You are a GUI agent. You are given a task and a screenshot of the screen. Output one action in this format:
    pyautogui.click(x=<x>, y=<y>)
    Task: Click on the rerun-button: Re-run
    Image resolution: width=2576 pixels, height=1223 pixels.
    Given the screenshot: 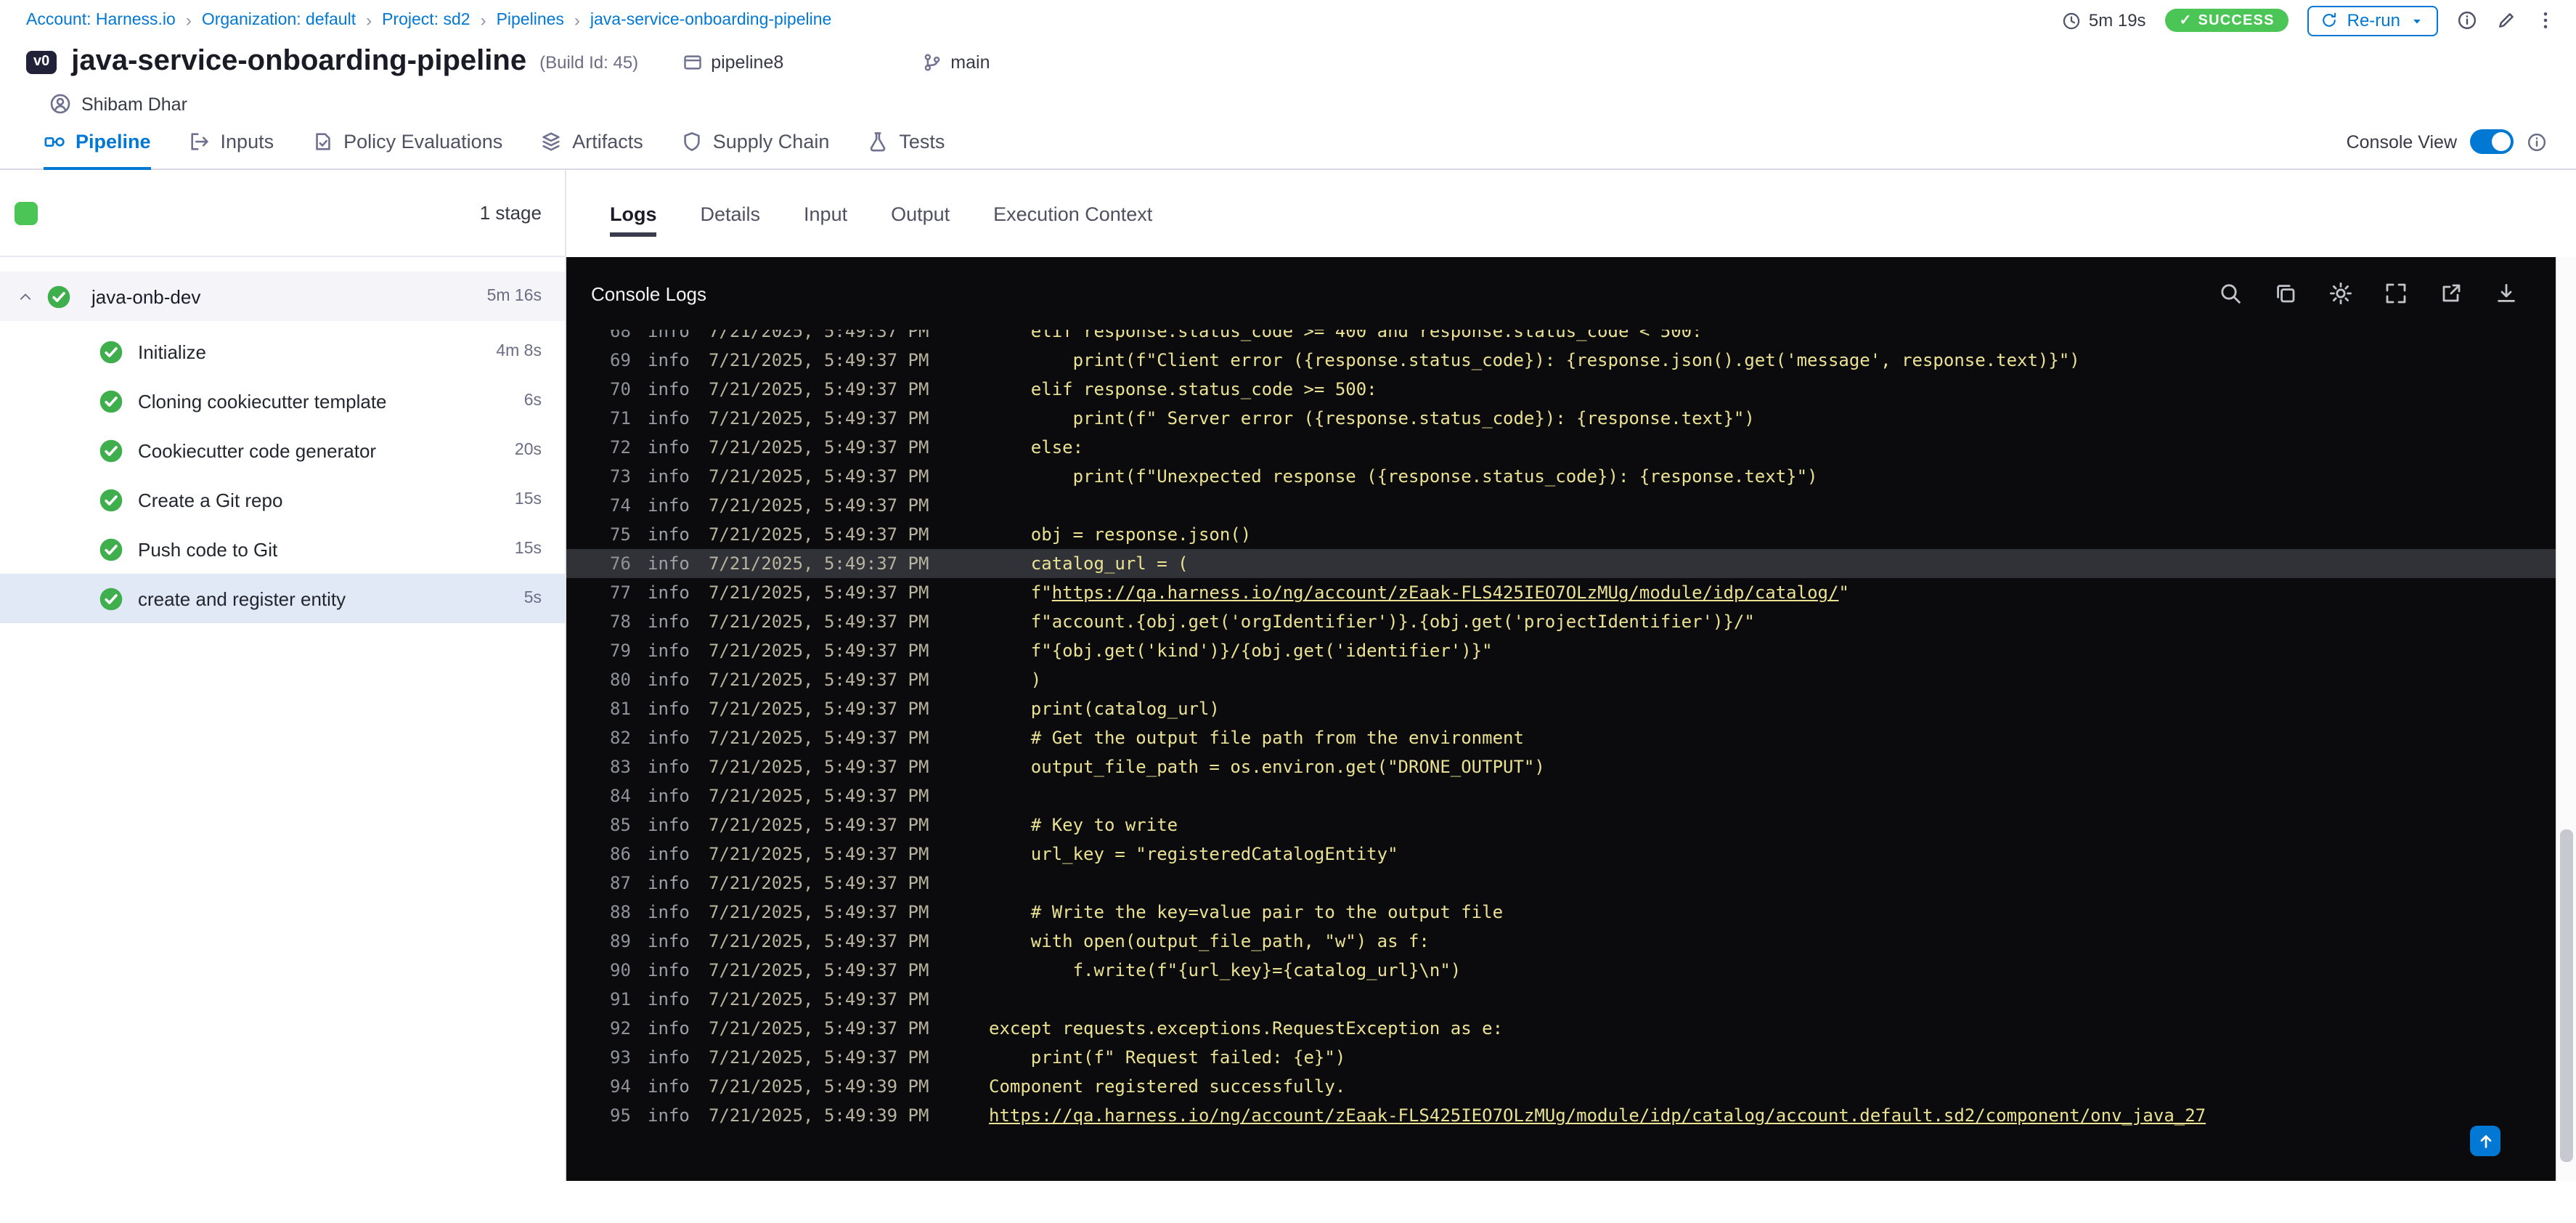 What is the action you would take?
    pyautogui.click(x=2372, y=20)
    